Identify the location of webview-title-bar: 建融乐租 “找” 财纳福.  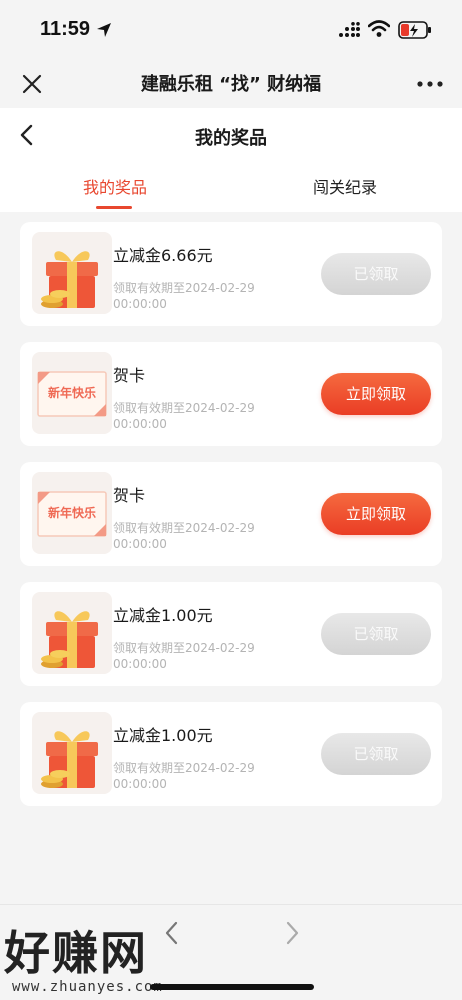
(231, 84).